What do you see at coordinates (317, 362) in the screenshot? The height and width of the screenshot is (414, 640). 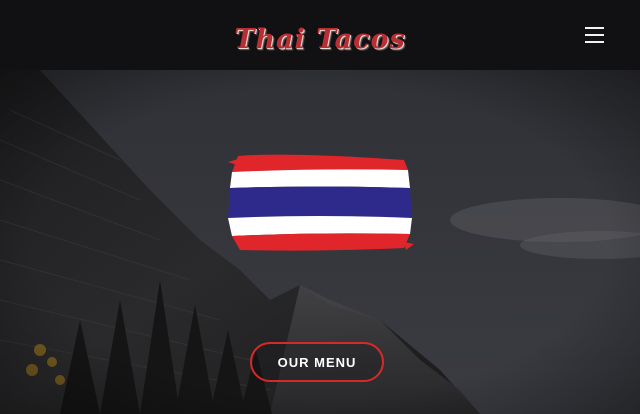 I see `our-menu-button: OUR MENU` at bounding box center [317, 362].